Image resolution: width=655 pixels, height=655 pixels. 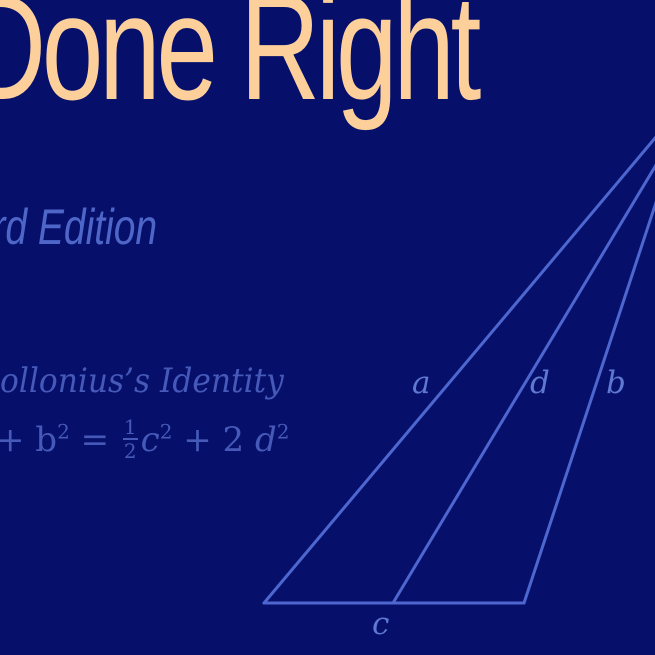 I want to click on label-a: a, so click(x=421, y=383).